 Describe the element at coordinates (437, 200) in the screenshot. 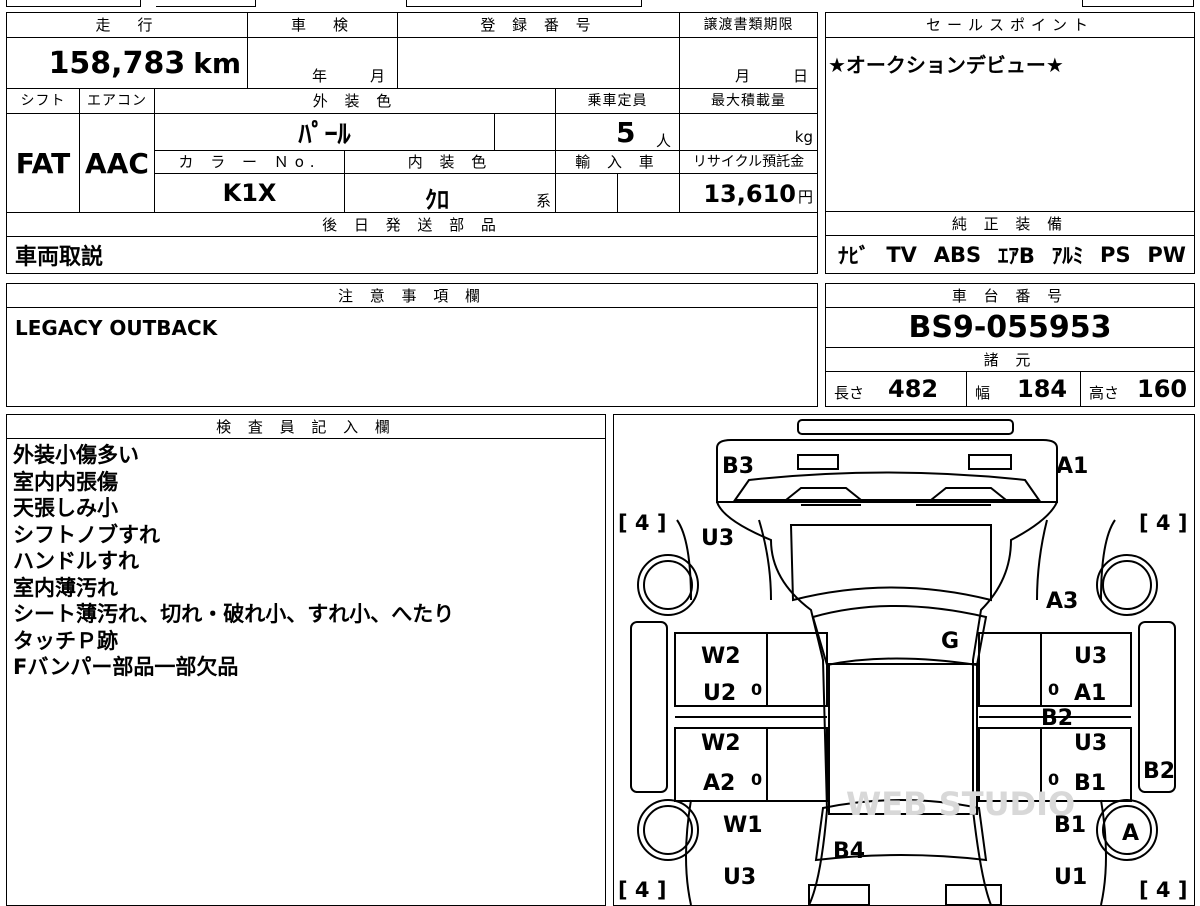

I see `interior-color-value: ｸﾛ` at that location.